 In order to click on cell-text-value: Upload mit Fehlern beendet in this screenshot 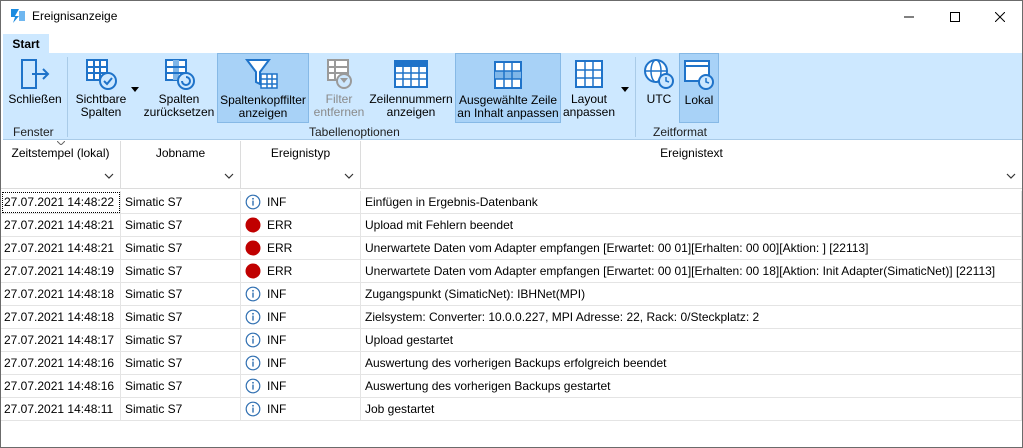, I will do `click(439, 225)`.